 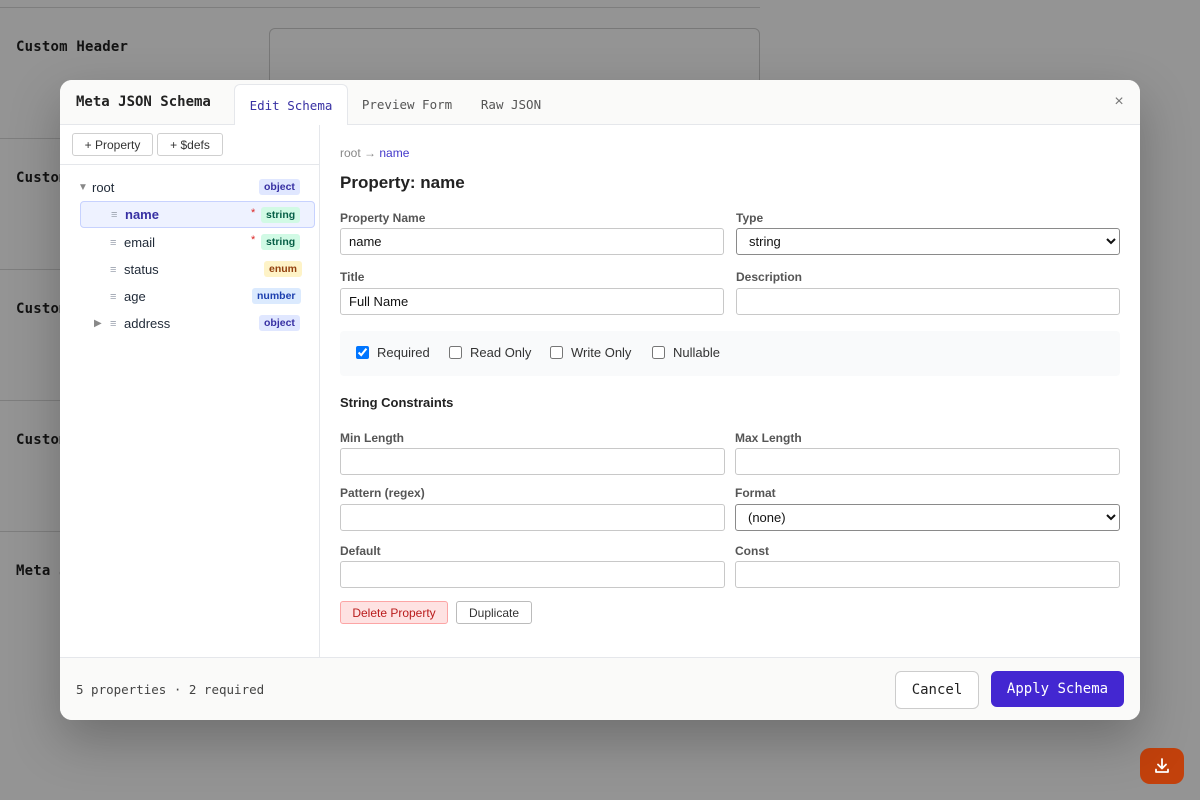 I want to click on min-length-input, so click(x=532, y=461).